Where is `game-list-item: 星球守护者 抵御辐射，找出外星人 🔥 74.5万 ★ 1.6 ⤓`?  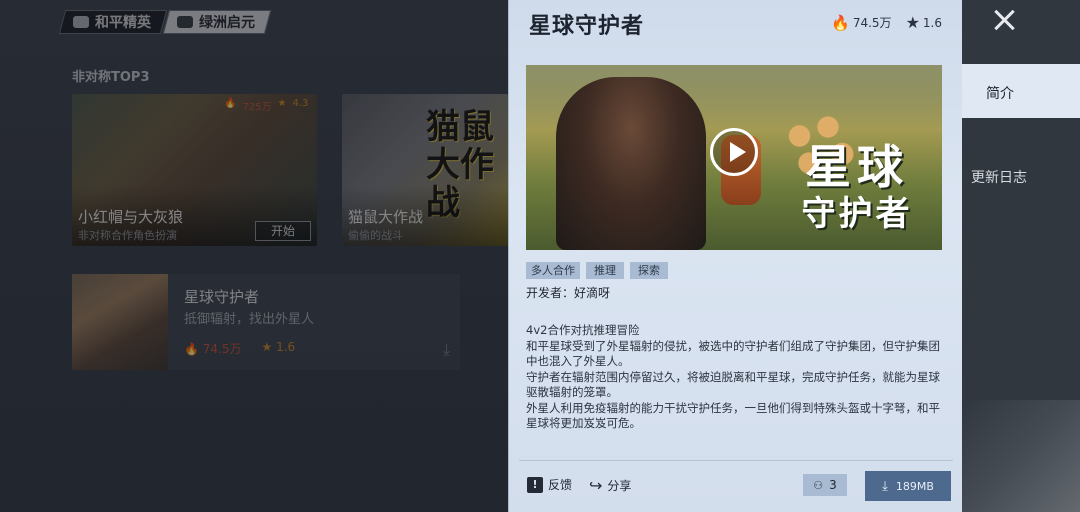 game-list-item: 星球守护者 抵御辐射，找出外星人 🔥 74.5万 ★ 1.6 ⤓ is located at coordinates (266, 322).